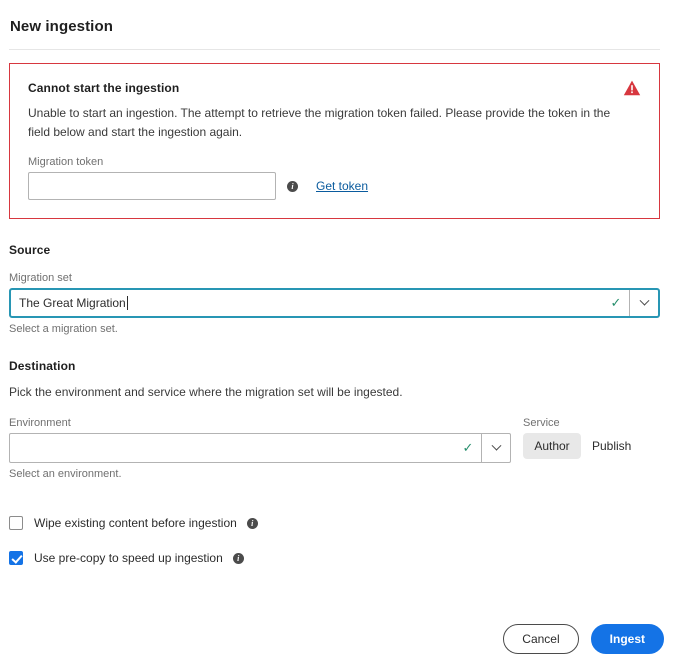  Describe the element at coordinates (342, 186) in the screenshot. I see `get-token-link: Get token` at that location.